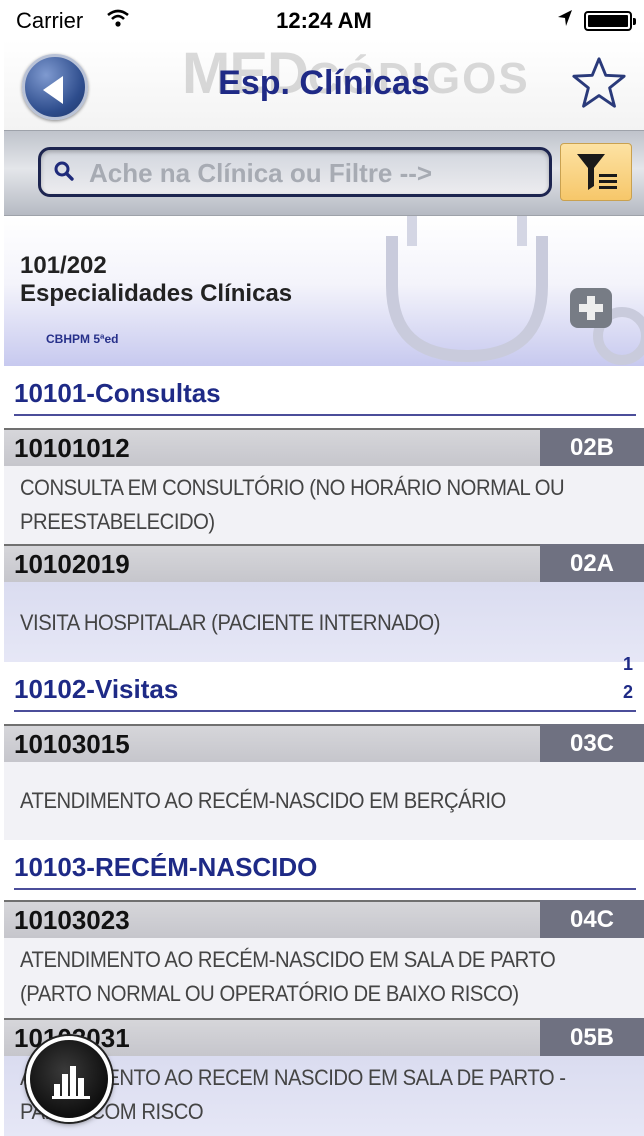 This screenshot has height=1136, width=644. I want to click on search-icon, so click(64, 171).